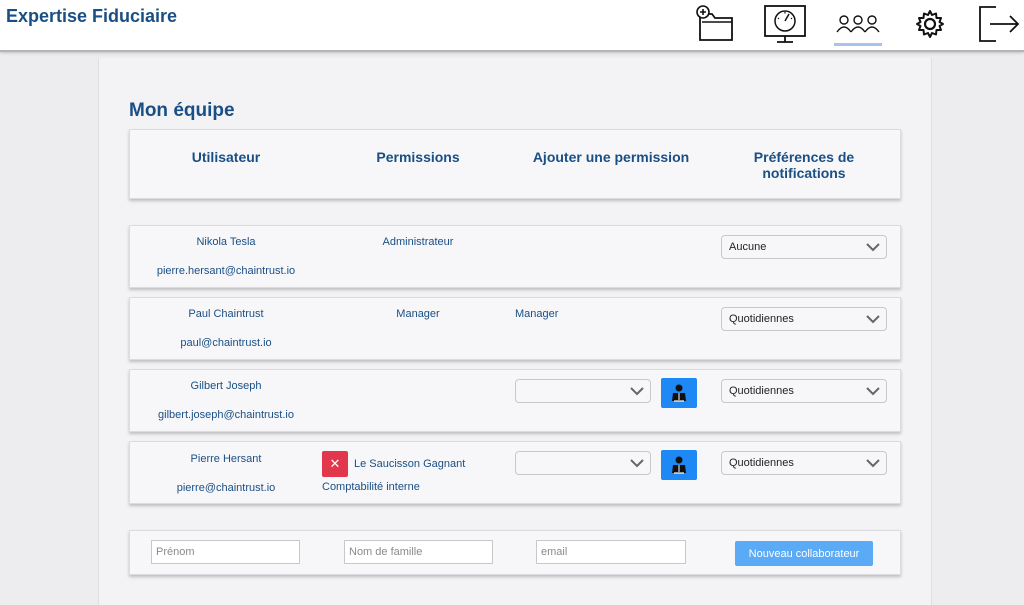  Describe the element at coordinates (226, 415) in the screenshot. I see `user-email: gilbert.joseph@chaintrust.io` at that location.